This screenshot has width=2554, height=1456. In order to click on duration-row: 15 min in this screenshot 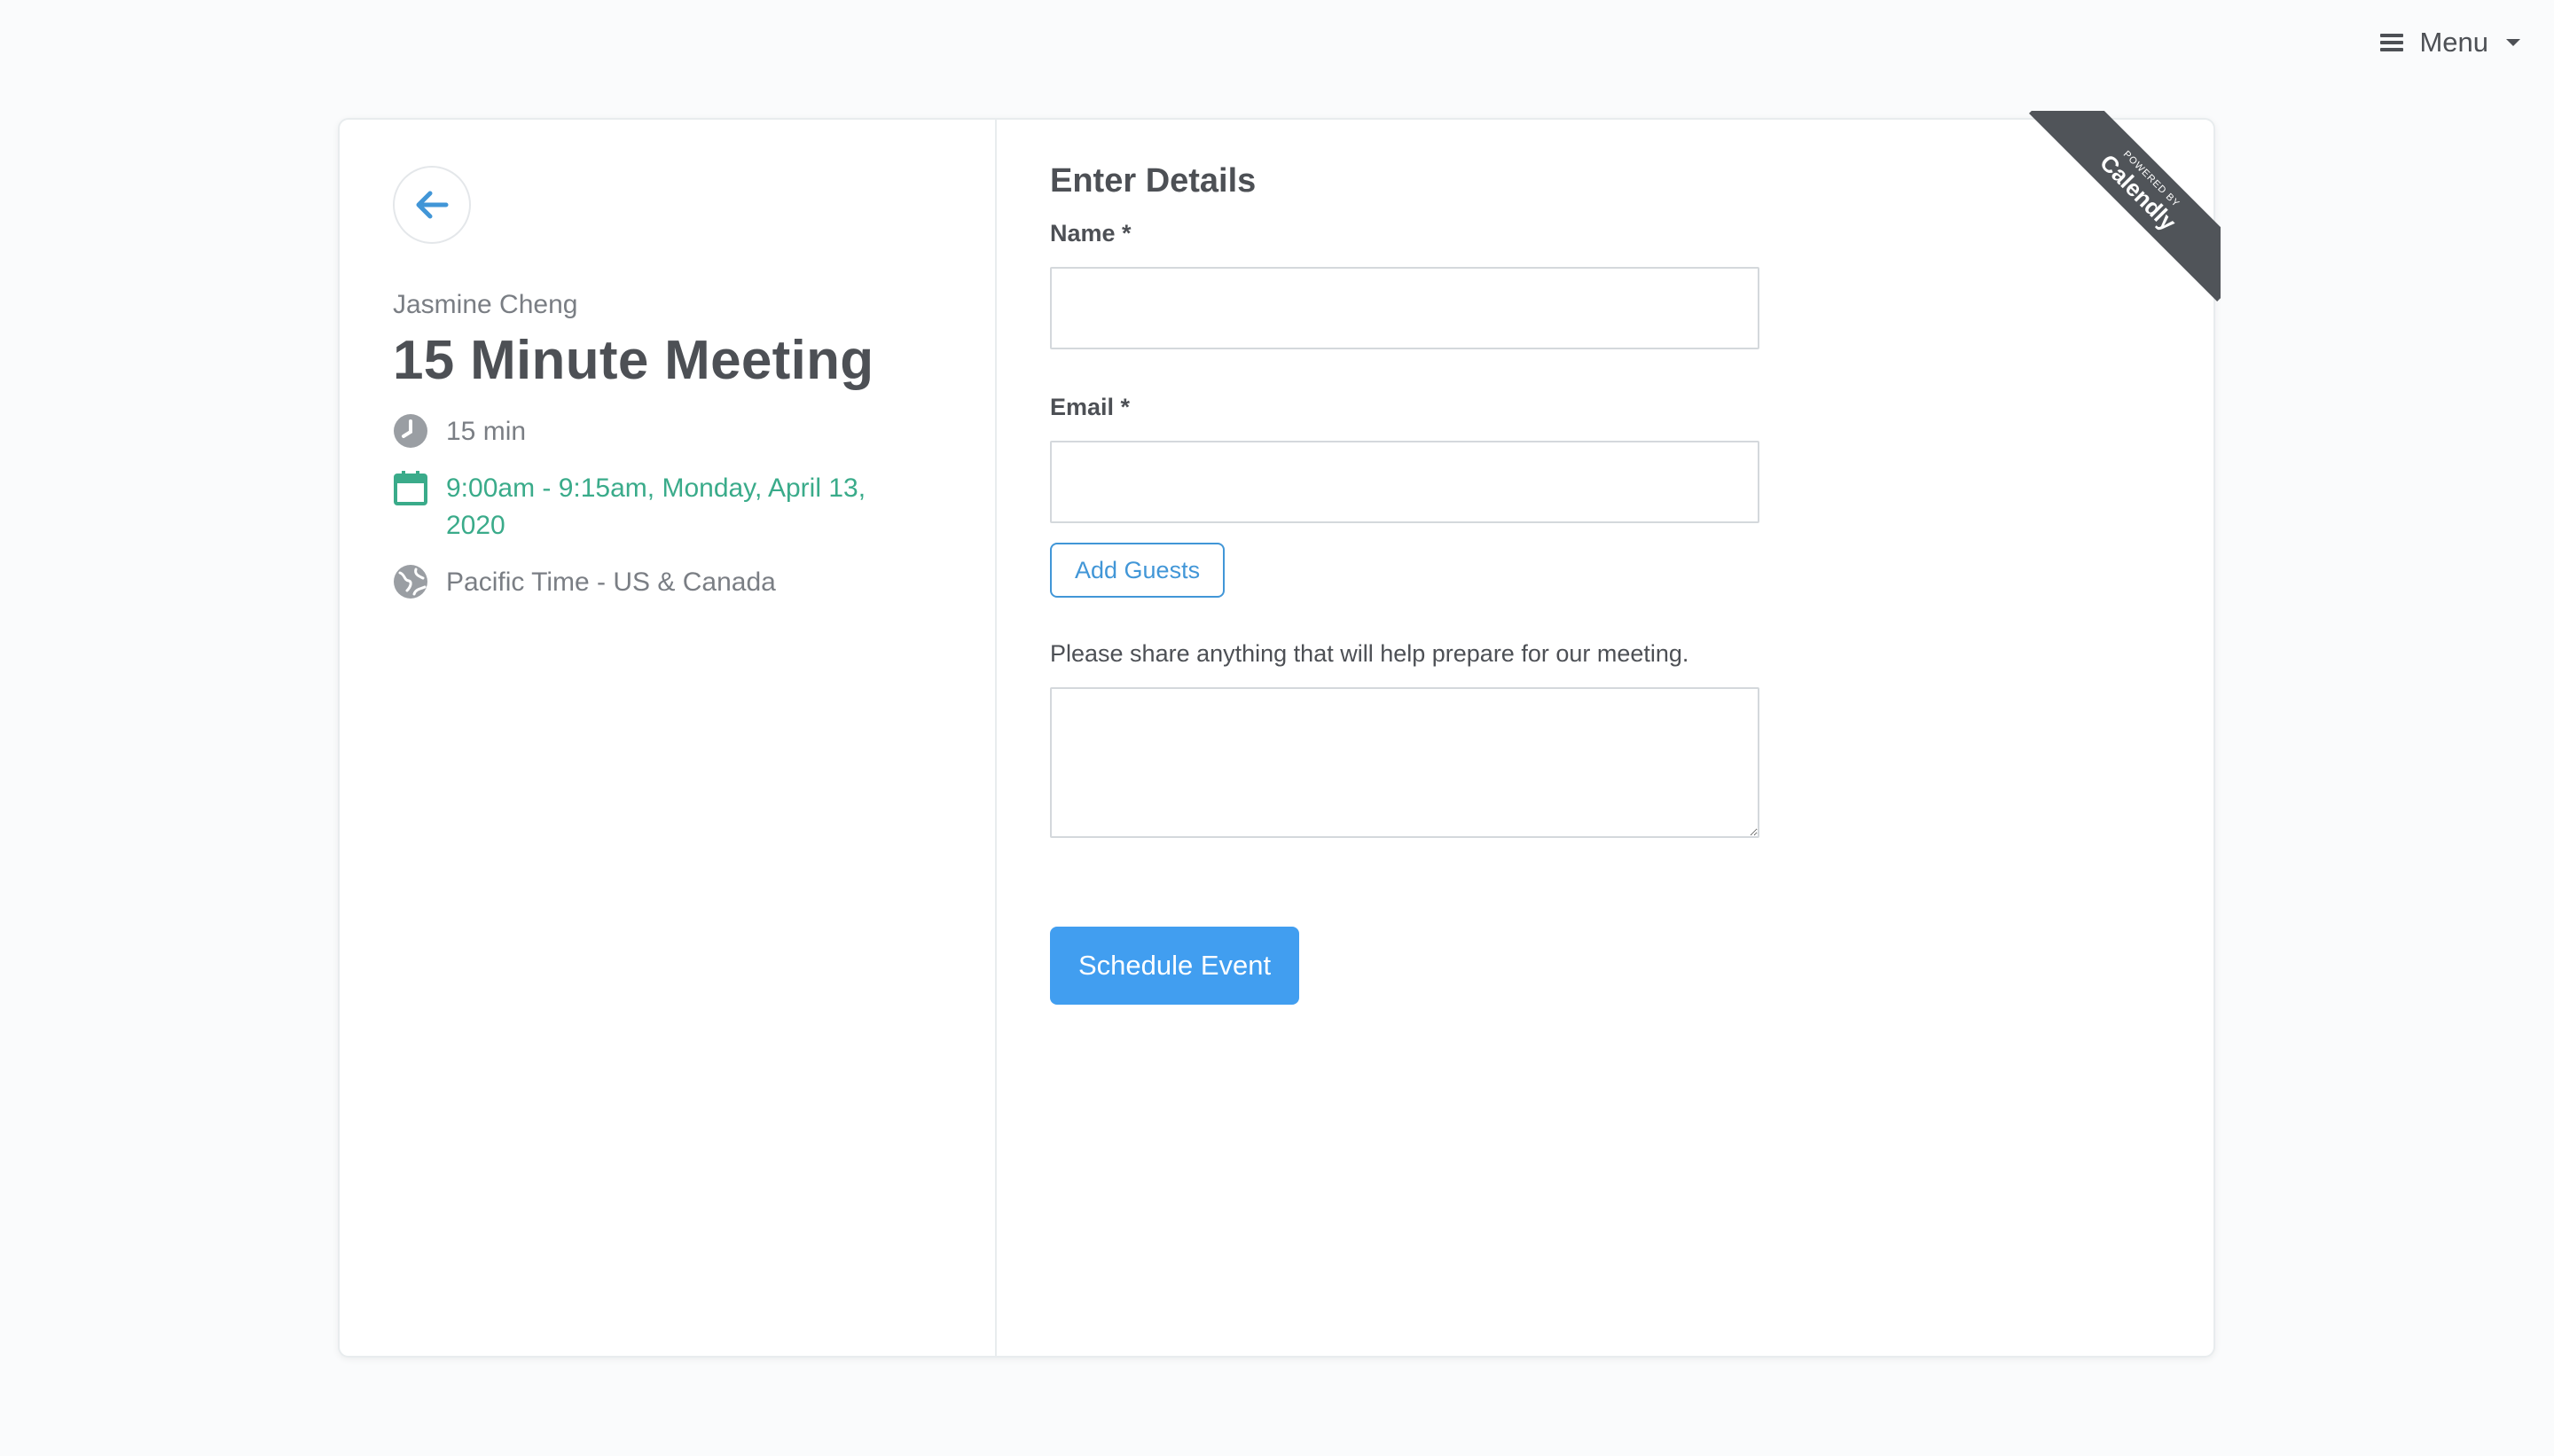, I will do `click(667, 431)`.